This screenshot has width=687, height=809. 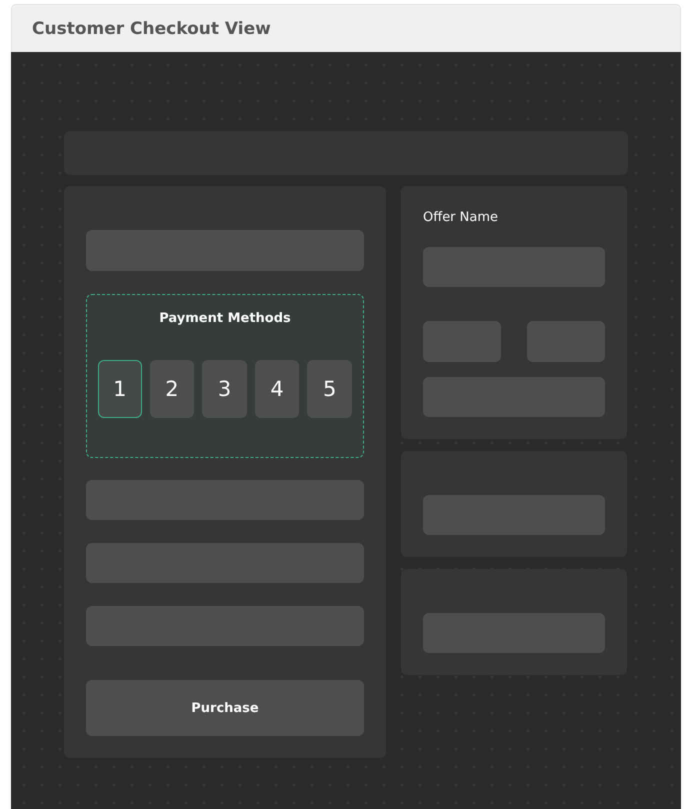 I want to click on payment-method-tile: 1, so click(x=120, y=389).